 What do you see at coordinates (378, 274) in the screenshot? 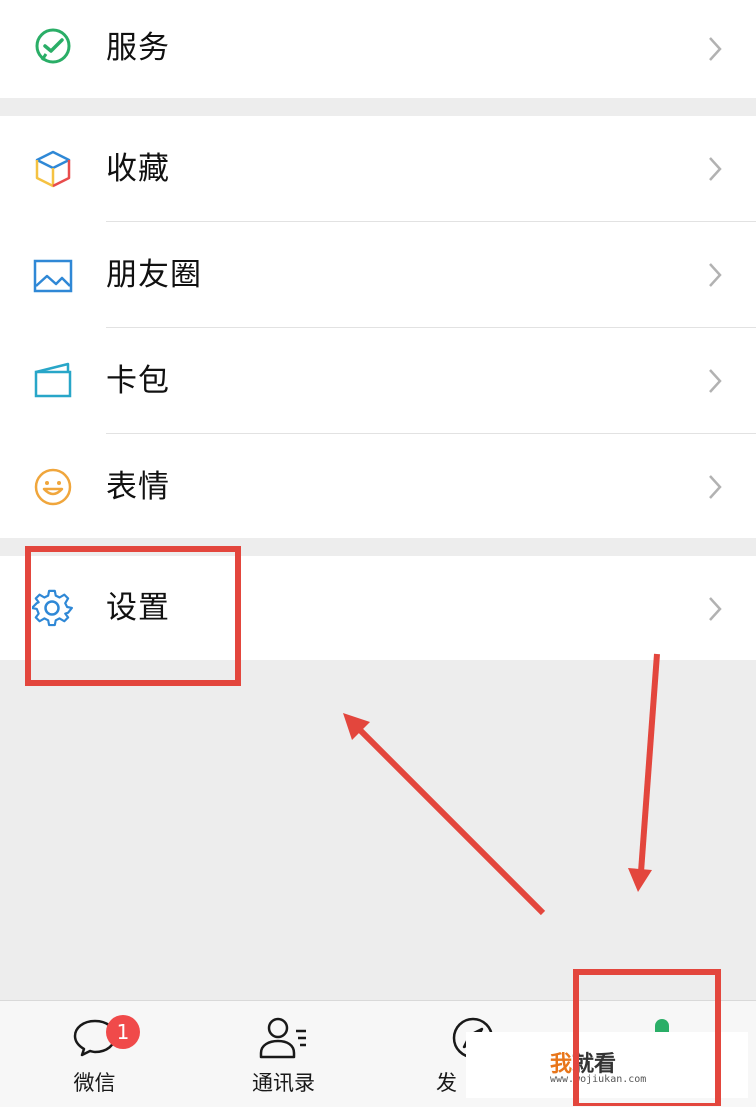
I see `menu-item-moments: 朋友圈` at bounding box center [378, 274].